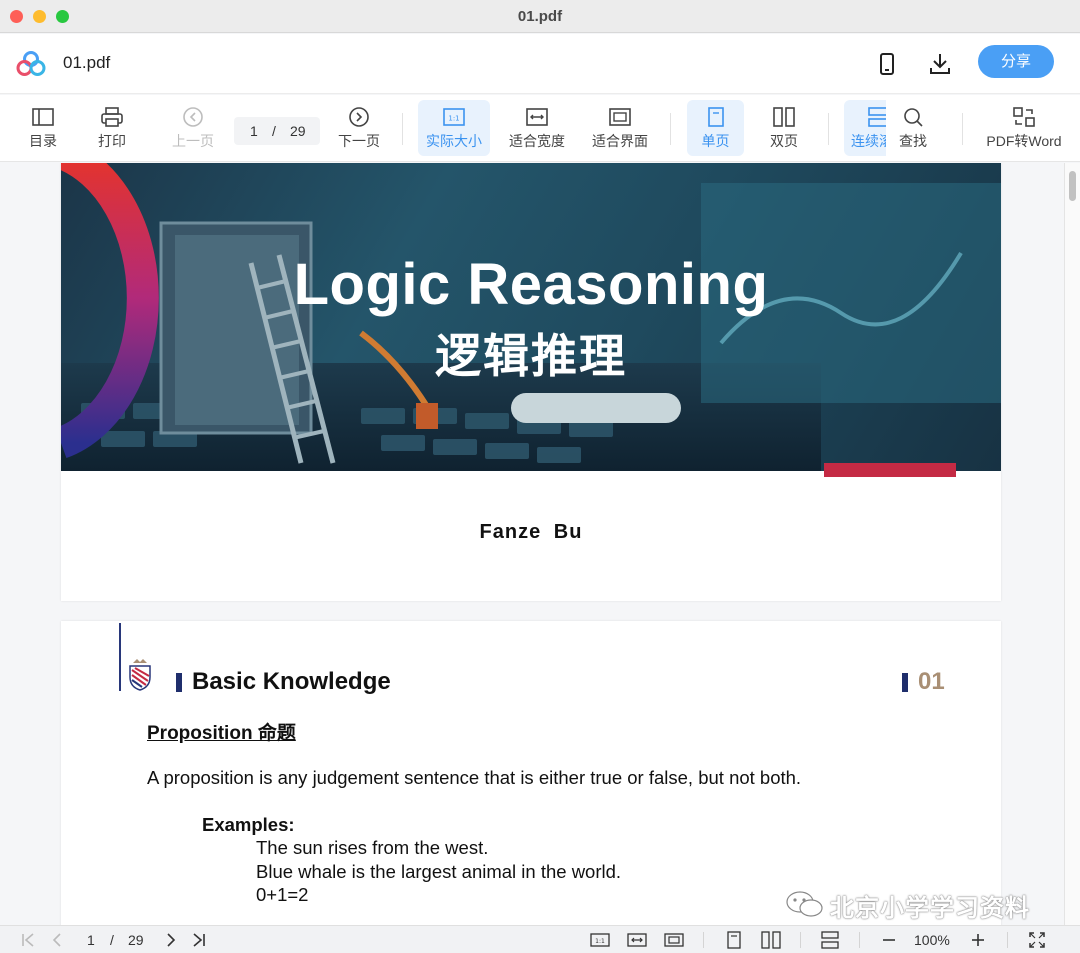  Describe the element at coordinates (620, 117) in the screenshot. I see `fit-page-icon` at that location.